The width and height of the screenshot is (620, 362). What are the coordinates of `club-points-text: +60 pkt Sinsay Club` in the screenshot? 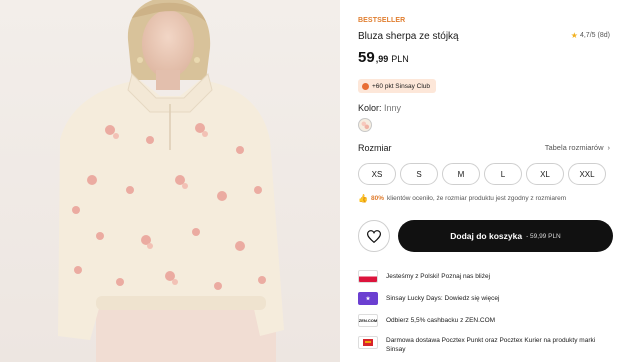 It's located at (401, 86).